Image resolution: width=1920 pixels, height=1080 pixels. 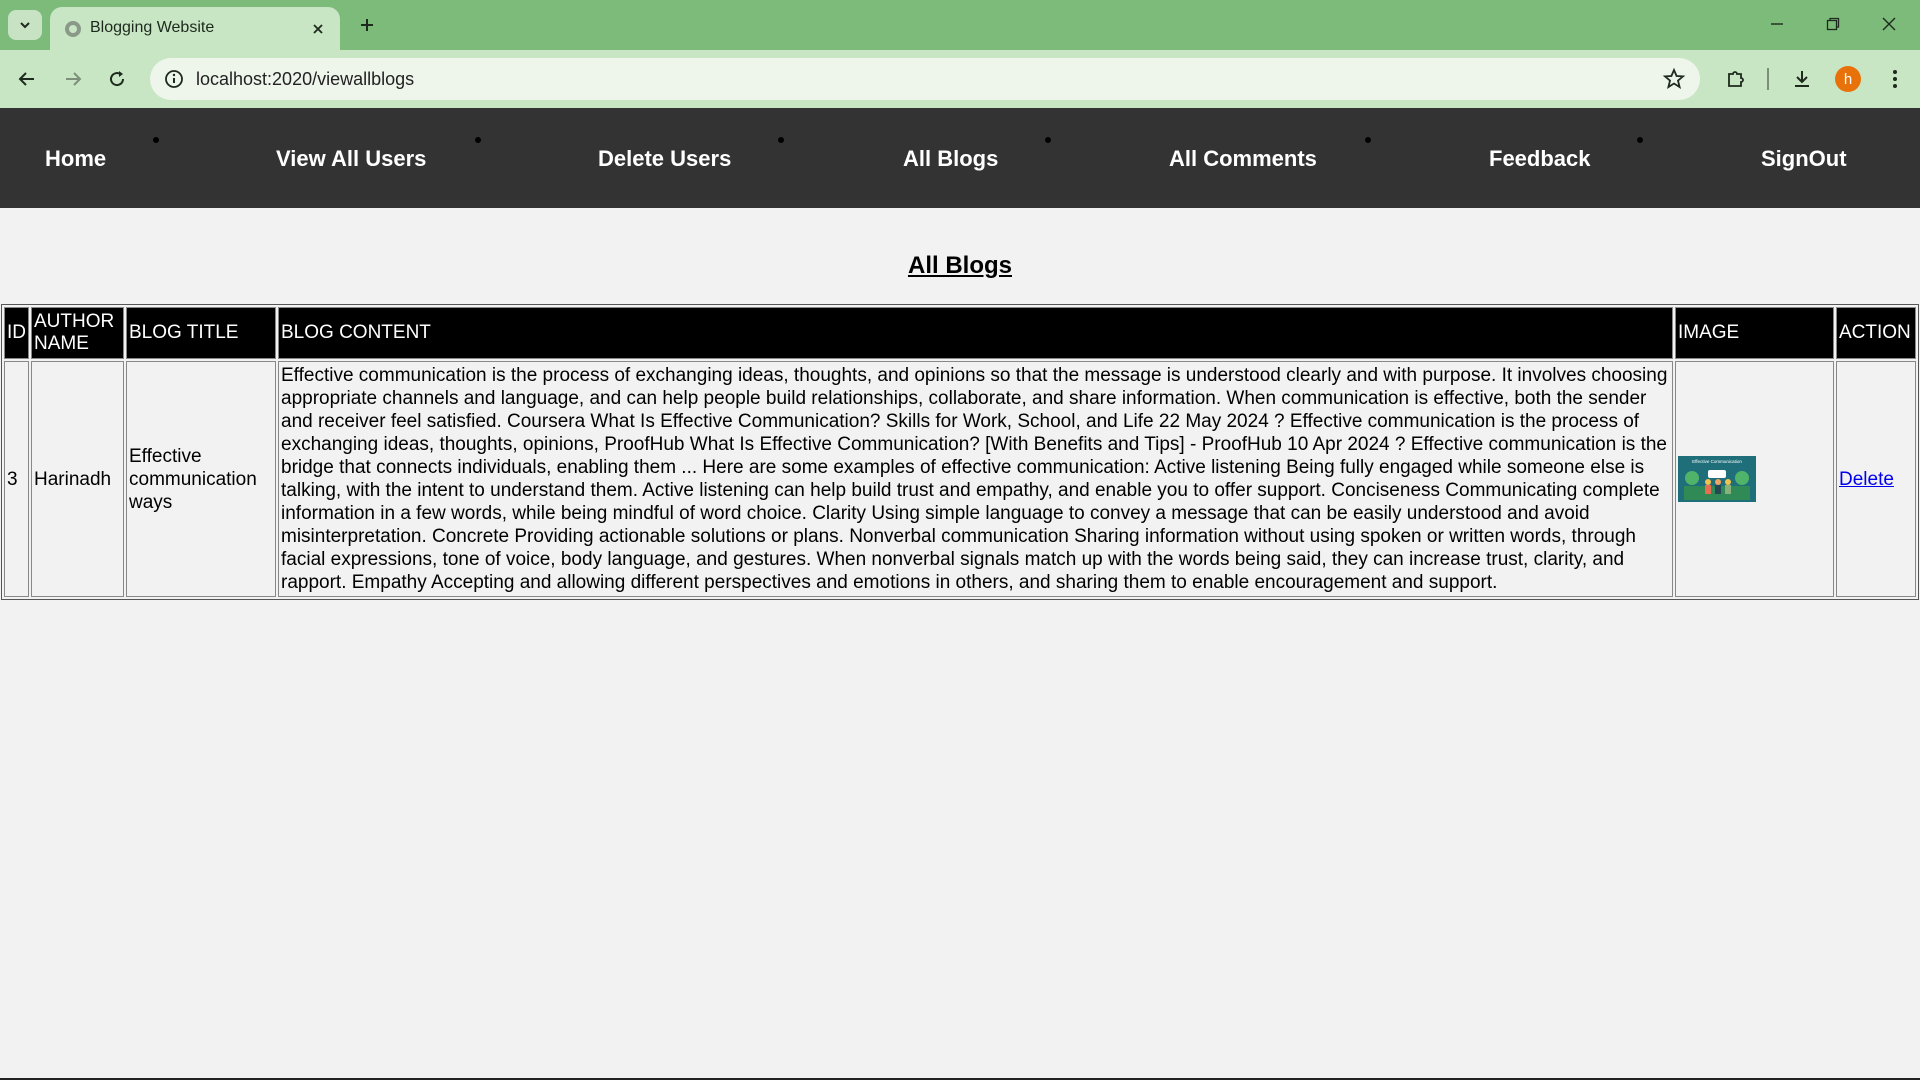 I want to click on nav-home: Home, so click(x=75, y=159).